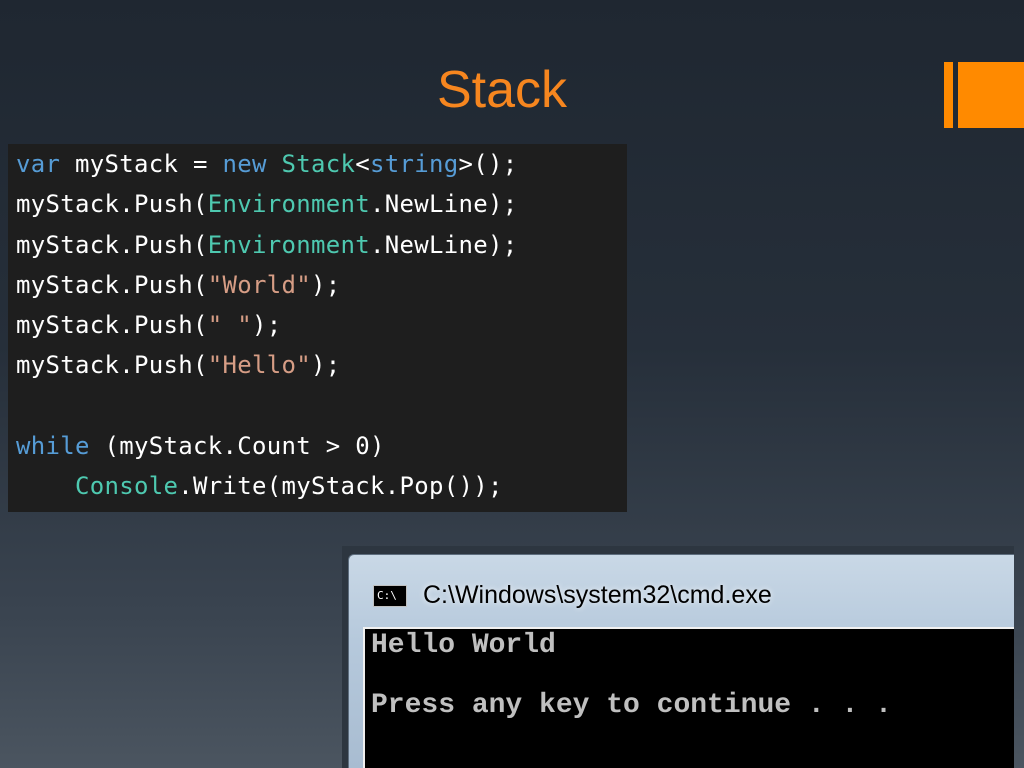  Describe the element at coordinates (259, 365) in the screenshot. I see `code-token: "Hello"` at that location.